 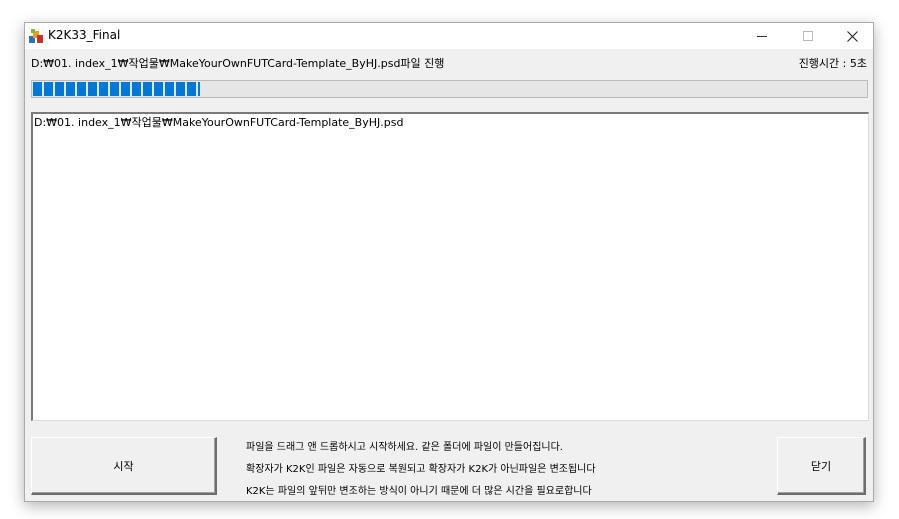 I want to click on minimize-icon, so click(x=762, y=36).